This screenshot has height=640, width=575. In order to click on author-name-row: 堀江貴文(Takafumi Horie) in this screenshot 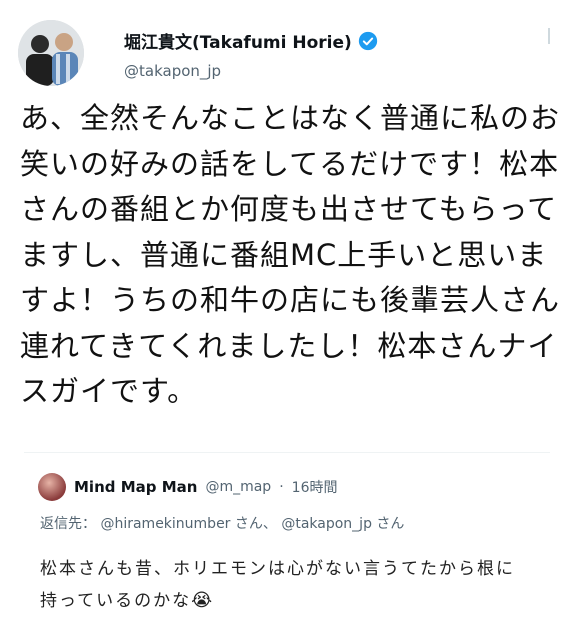, I will do `click(251, 40)`.